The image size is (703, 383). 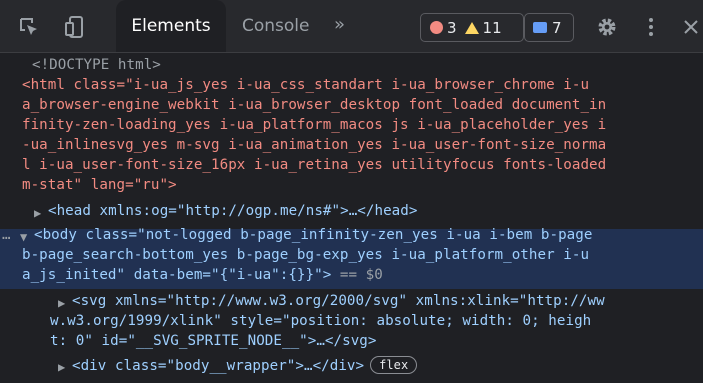 What do you see at coordinates (540, 27) in the screenshot?
I see `message-icon` at bounding box center [540, 27].